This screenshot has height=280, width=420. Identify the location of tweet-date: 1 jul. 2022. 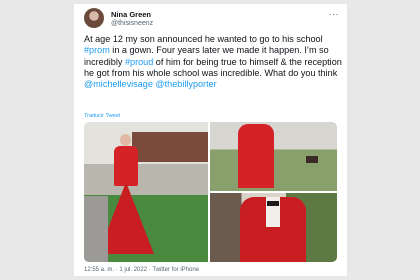
(133, 270).